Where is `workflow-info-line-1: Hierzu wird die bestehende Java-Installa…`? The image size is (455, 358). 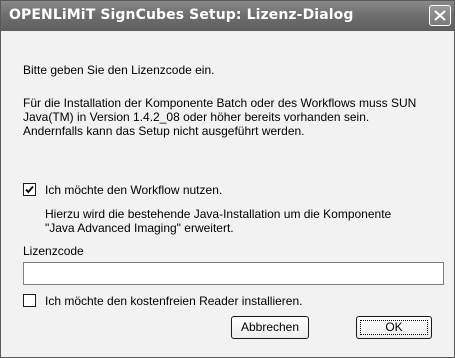
workflow-info-line-1: Hierzu wird die bestehende Java-Installa… is located at coordinates (218, 214).